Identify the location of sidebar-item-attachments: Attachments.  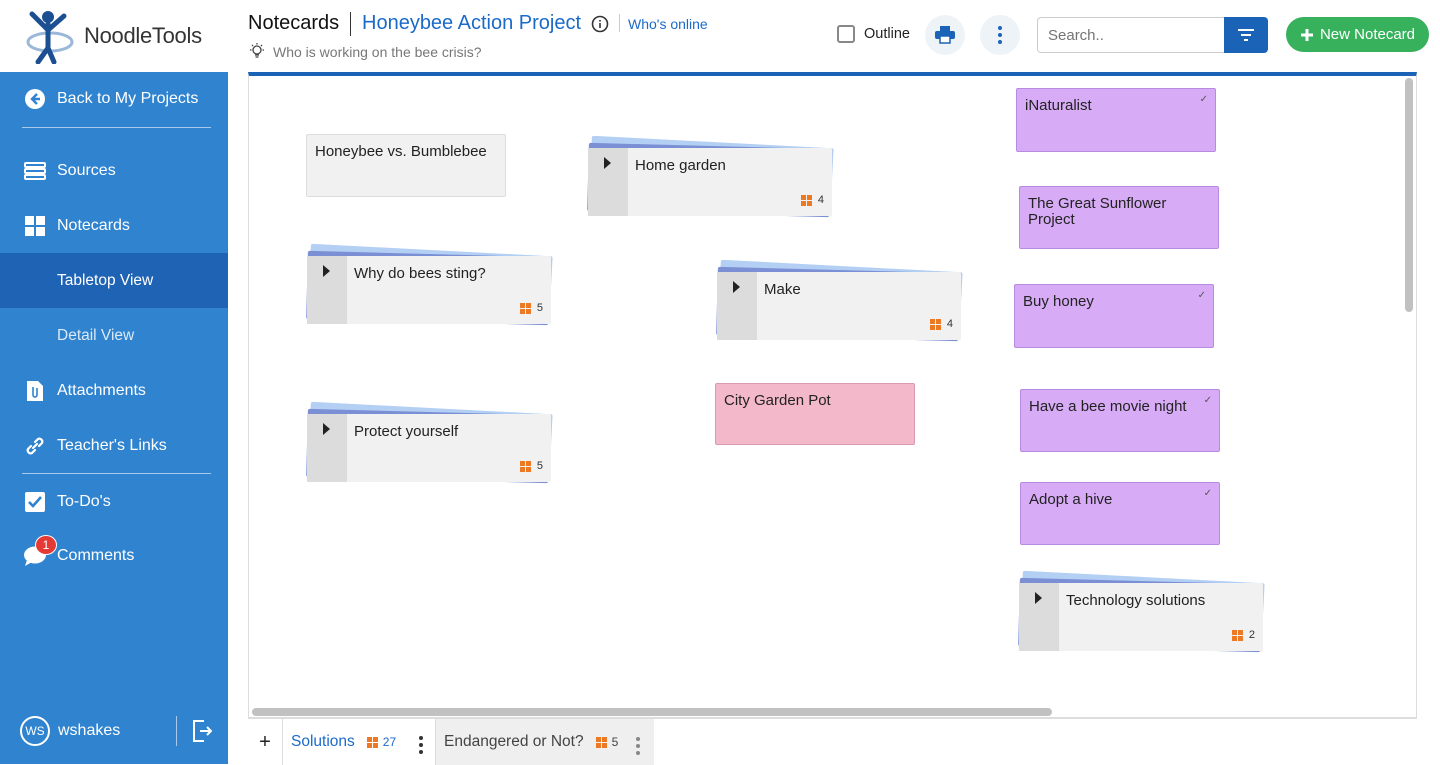
(114, 390).